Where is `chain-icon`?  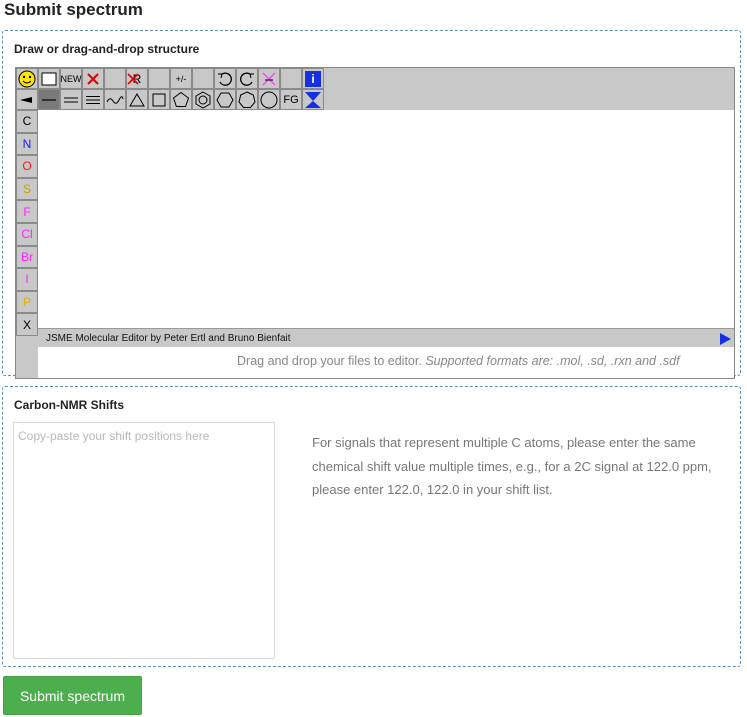
chain-icon is located at coordinates (115, 99).